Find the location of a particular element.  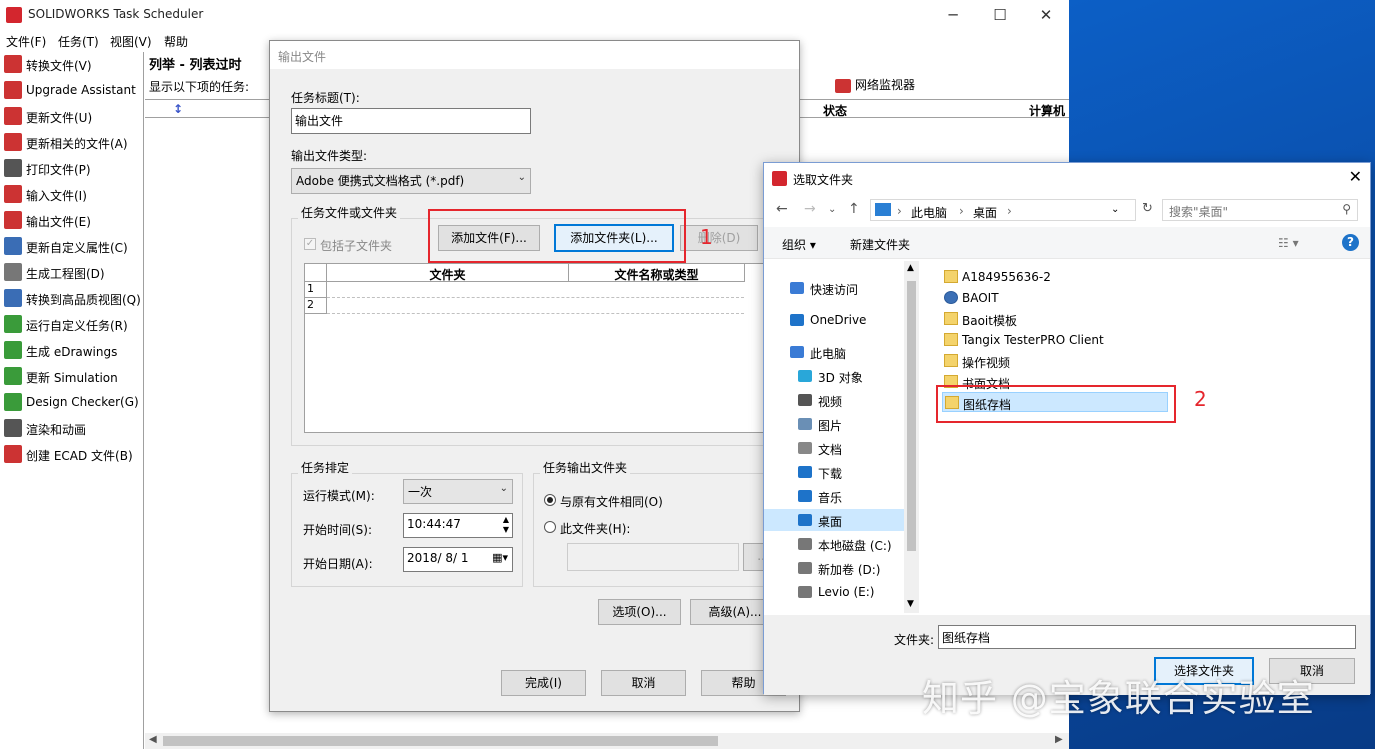

nav-item-music: 音乐 is located at coordinates (834, 496).